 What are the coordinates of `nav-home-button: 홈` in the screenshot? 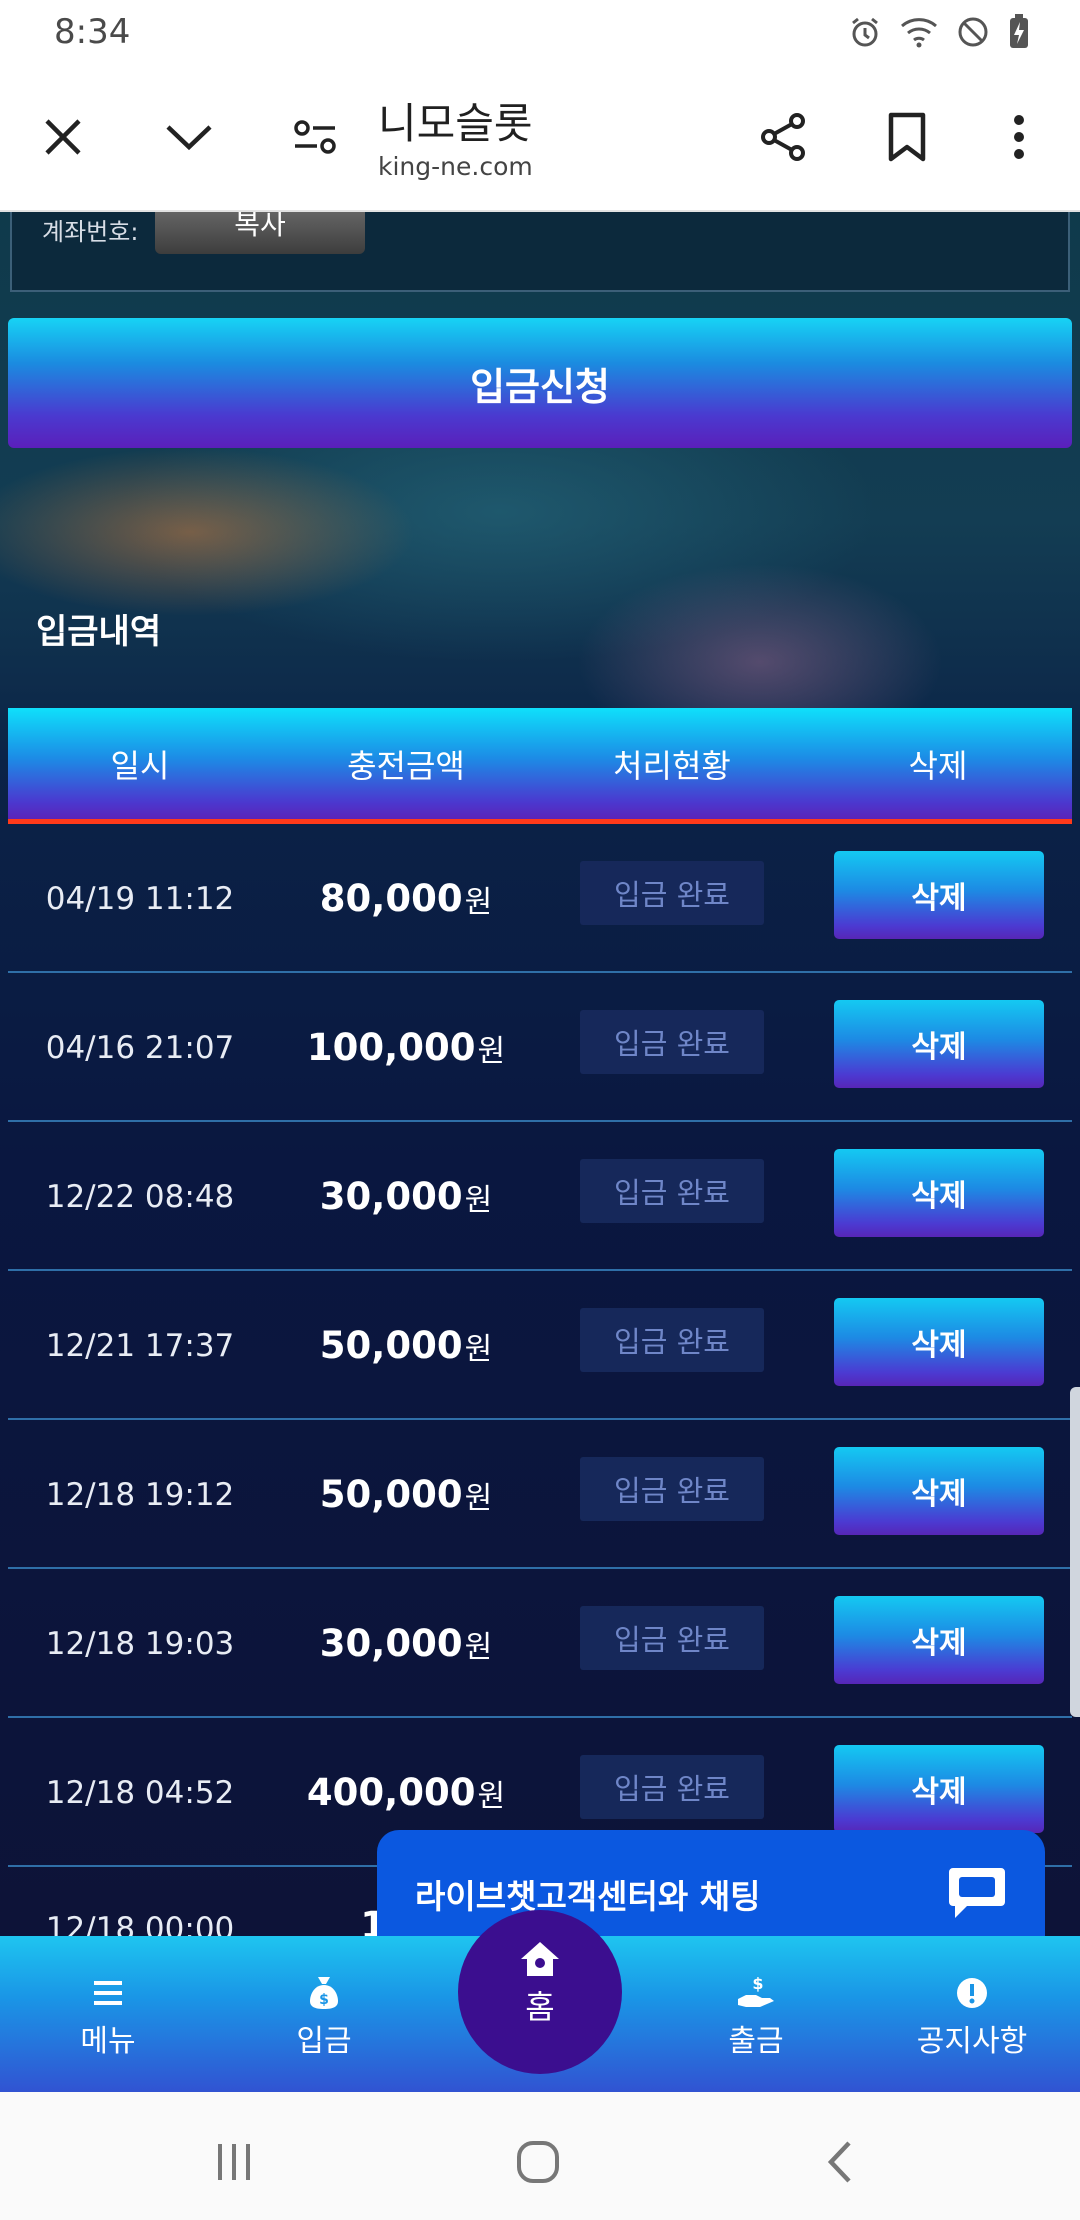 It's located at (540, 1992).